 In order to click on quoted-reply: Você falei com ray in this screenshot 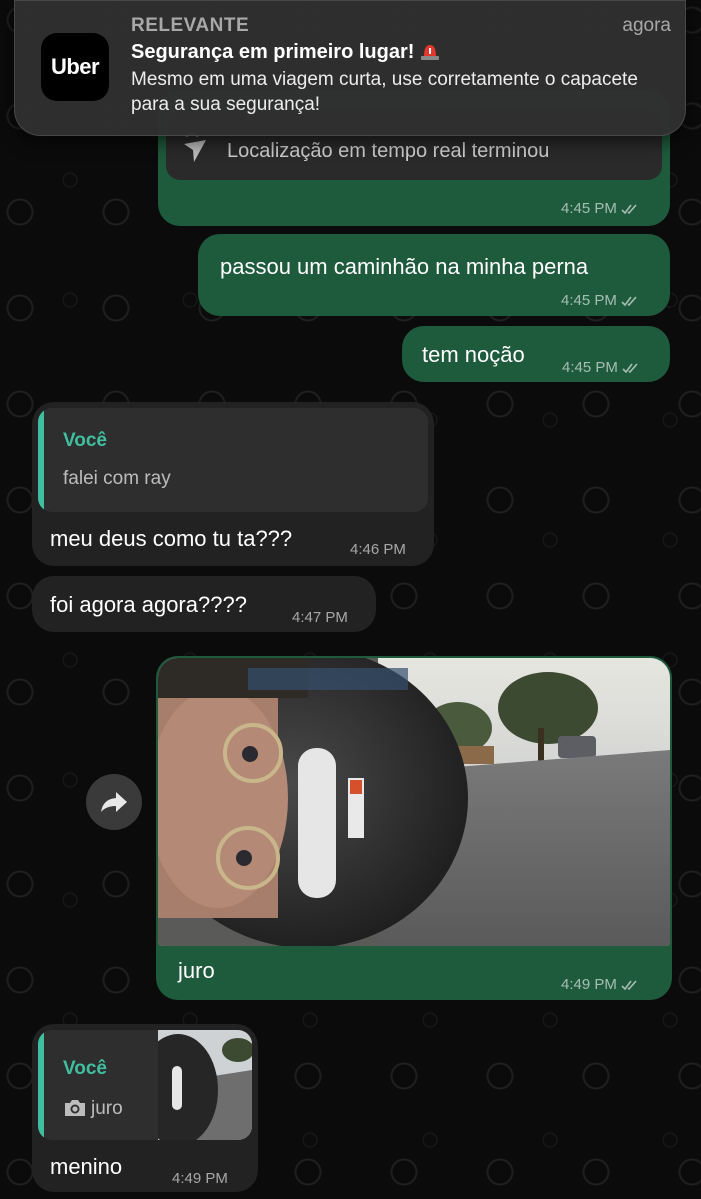, I will do `click(233, 460)`.